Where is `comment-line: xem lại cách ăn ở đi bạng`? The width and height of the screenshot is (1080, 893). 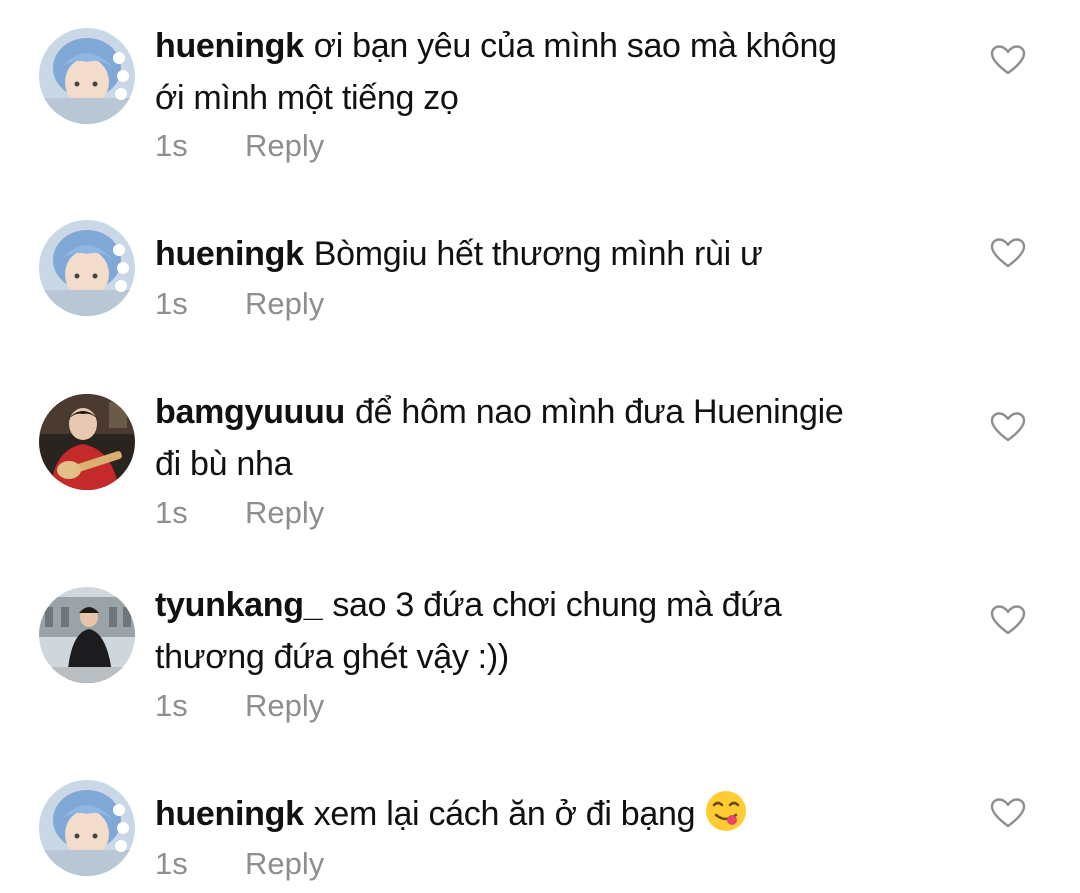
comment-line: xem lại cách ăn ở đi bạng is located at coordinates (504, 814).